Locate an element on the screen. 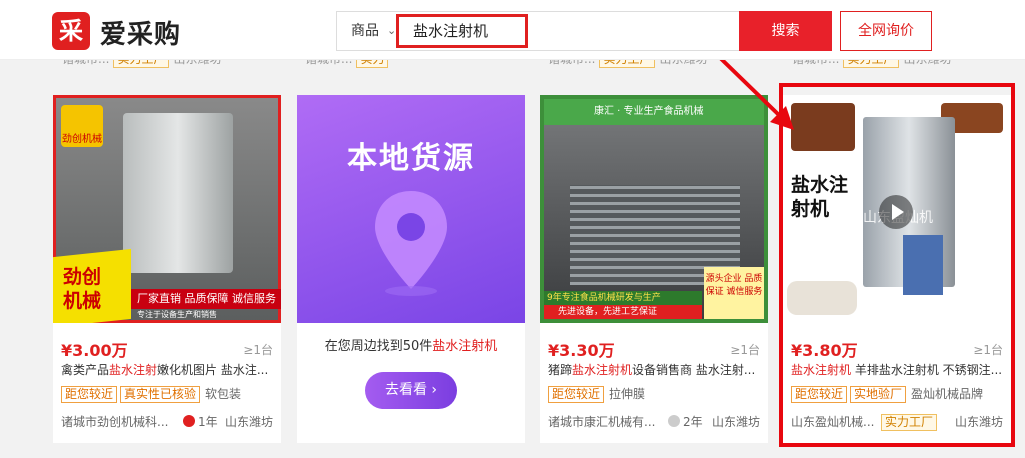 The image size is (1025, 458). logo-mark-icon: 采 is located at coordinates (71, 31).